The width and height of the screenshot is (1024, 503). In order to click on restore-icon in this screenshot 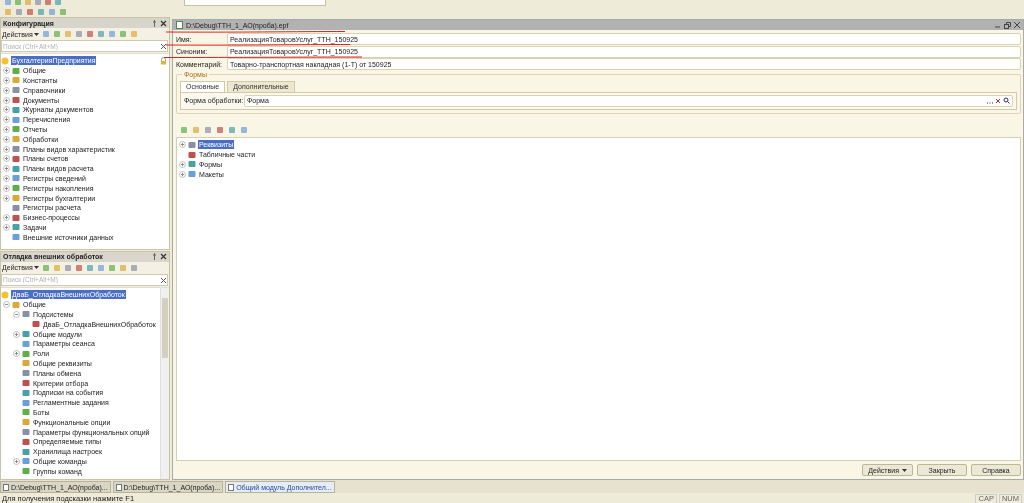, I will do `click(1007, 25)`.